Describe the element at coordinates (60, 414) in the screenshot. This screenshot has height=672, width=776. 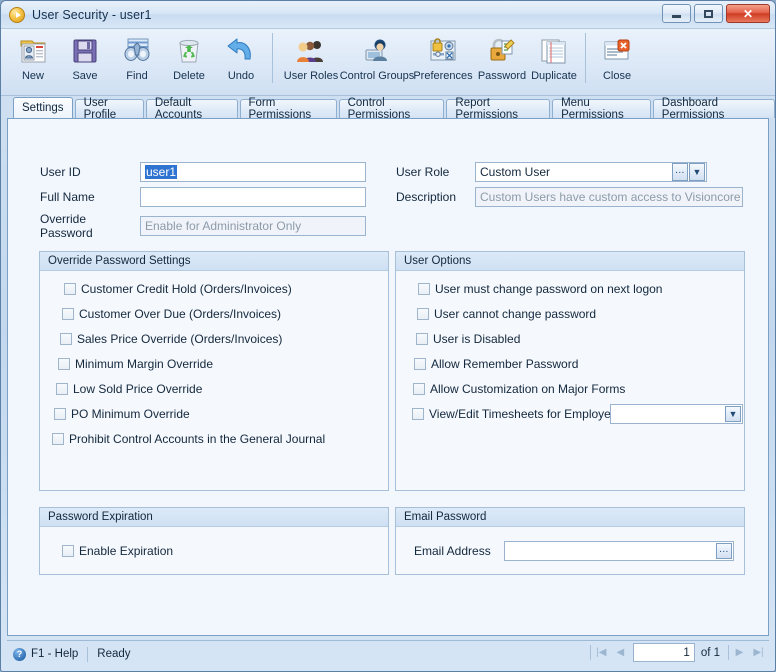
I see `checkbox-po-minimum-override` at that location.